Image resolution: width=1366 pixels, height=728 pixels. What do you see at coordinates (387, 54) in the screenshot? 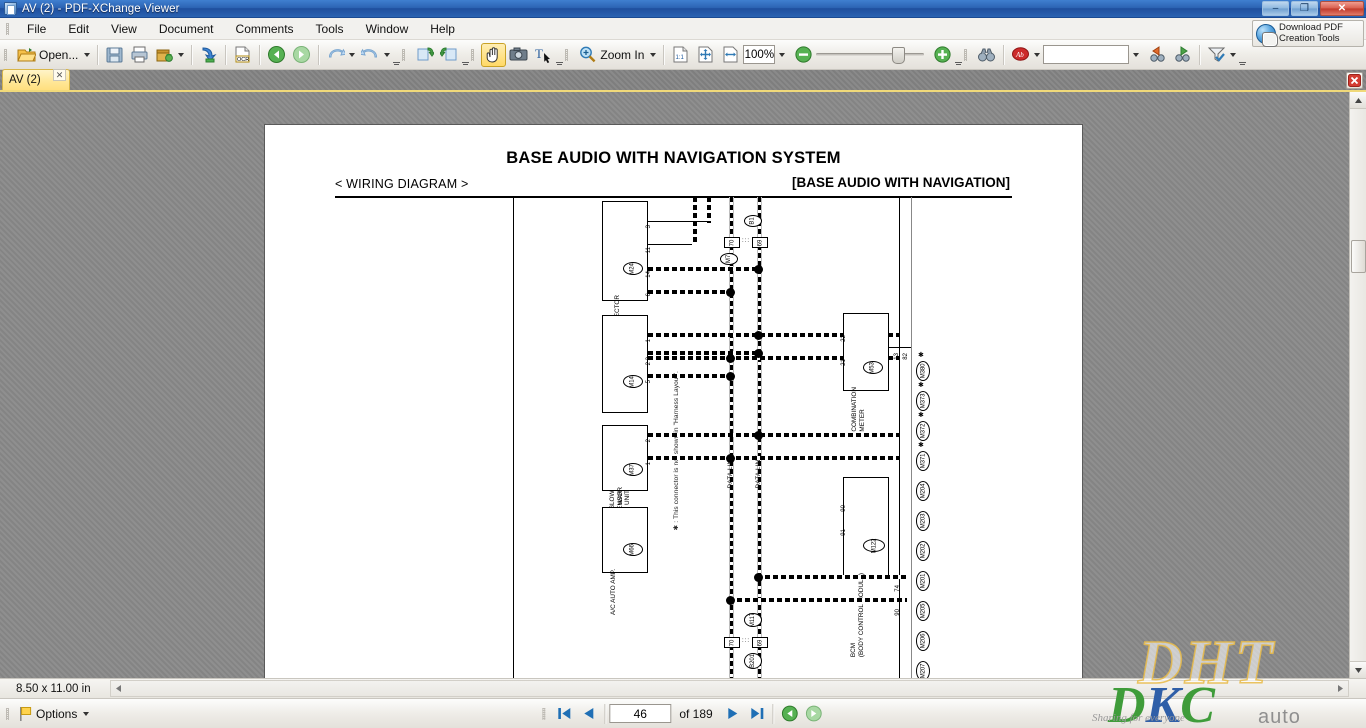
I see `redo-dropdown-caret-icon` at bounding box center [387, 54].